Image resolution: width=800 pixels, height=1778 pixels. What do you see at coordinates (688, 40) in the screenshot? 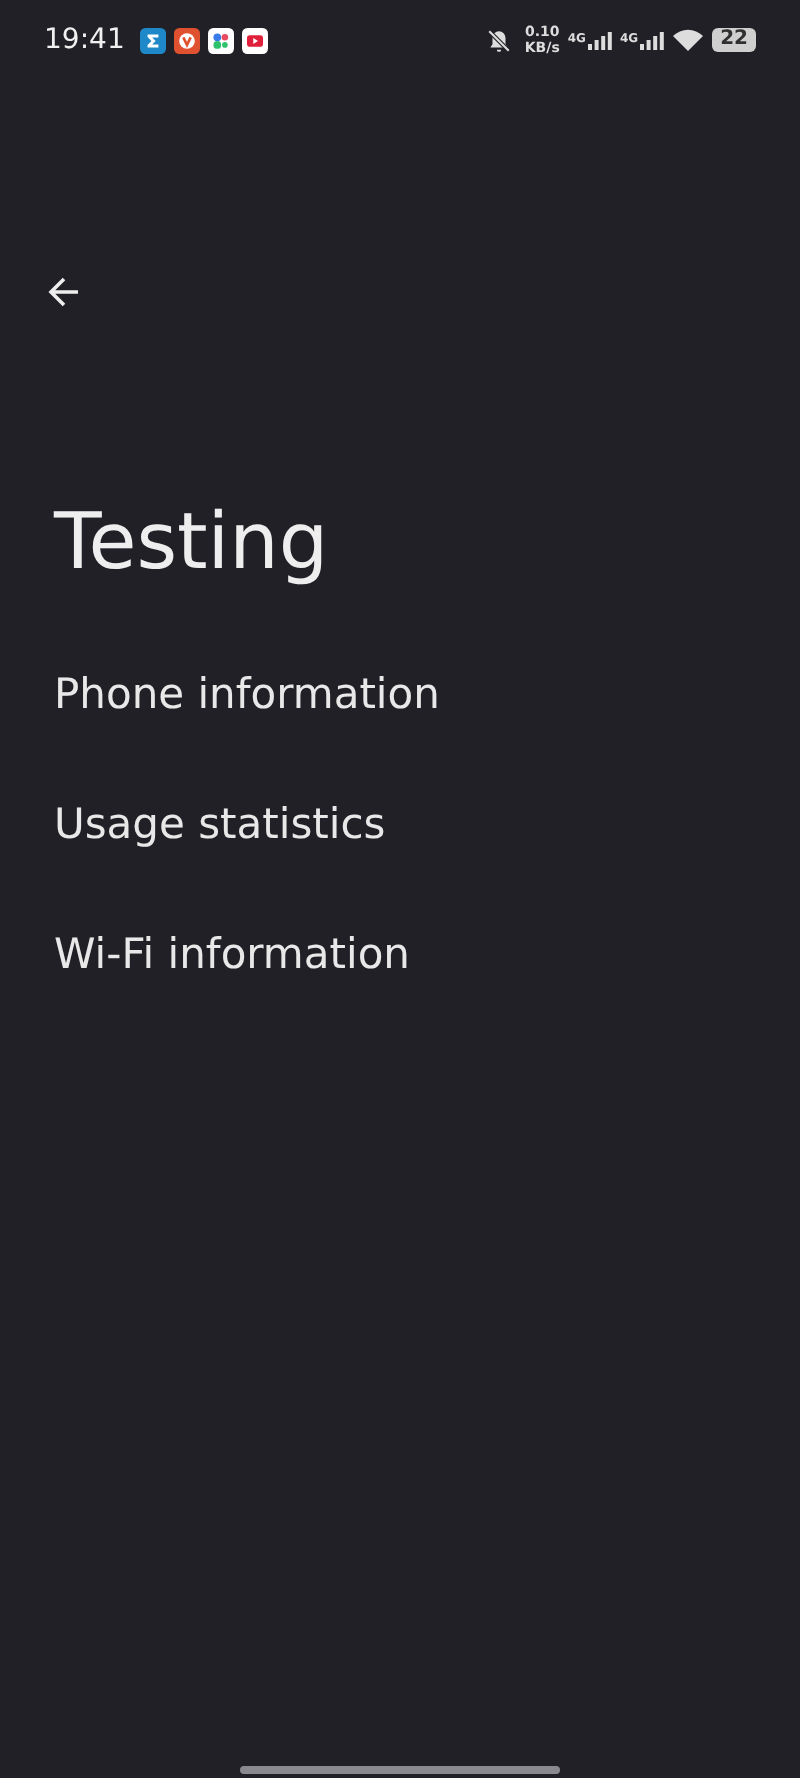
I see `wifi-icon` at bounding box center [688, 40].